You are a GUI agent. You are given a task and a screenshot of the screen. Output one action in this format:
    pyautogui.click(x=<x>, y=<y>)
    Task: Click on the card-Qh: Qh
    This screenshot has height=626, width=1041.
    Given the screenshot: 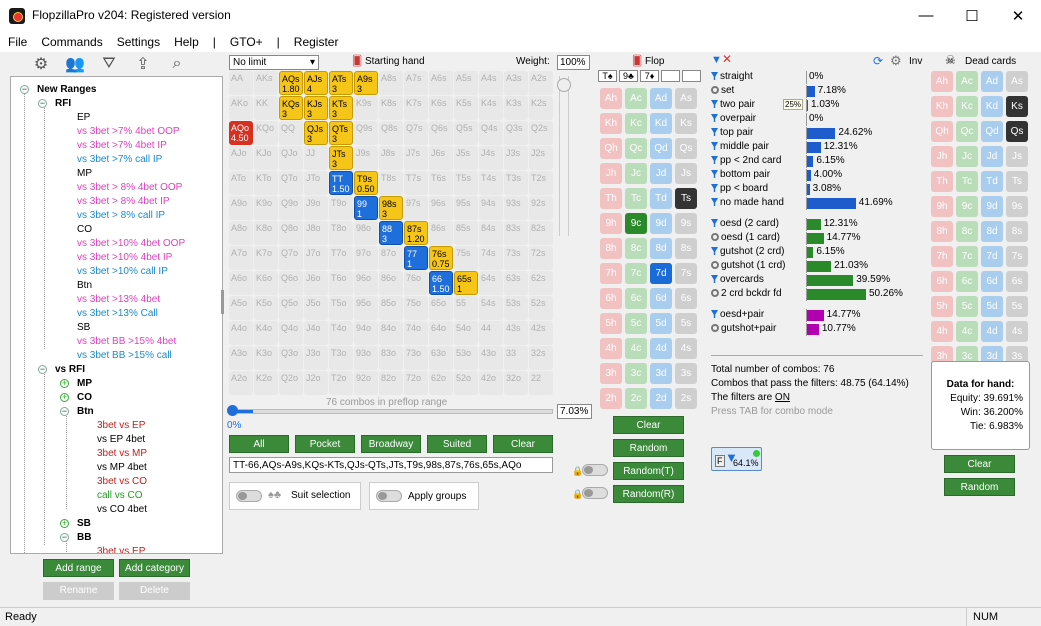 What is the action you would take?
    pyautogui.click(x=611, y=148)
    